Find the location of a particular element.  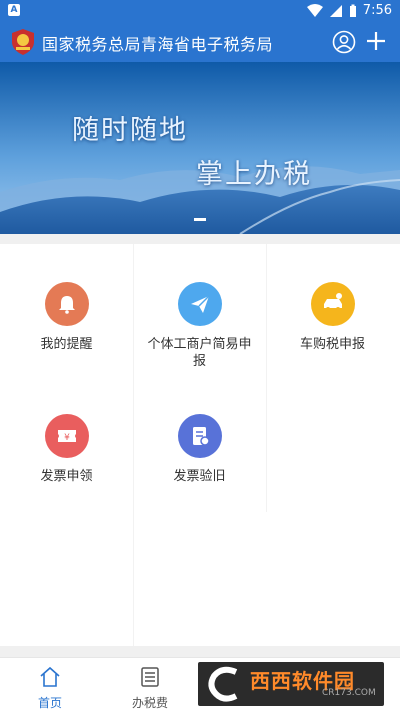

grid-item-invoice-verify: 发票验旧 is located at coordinates (199, 449).